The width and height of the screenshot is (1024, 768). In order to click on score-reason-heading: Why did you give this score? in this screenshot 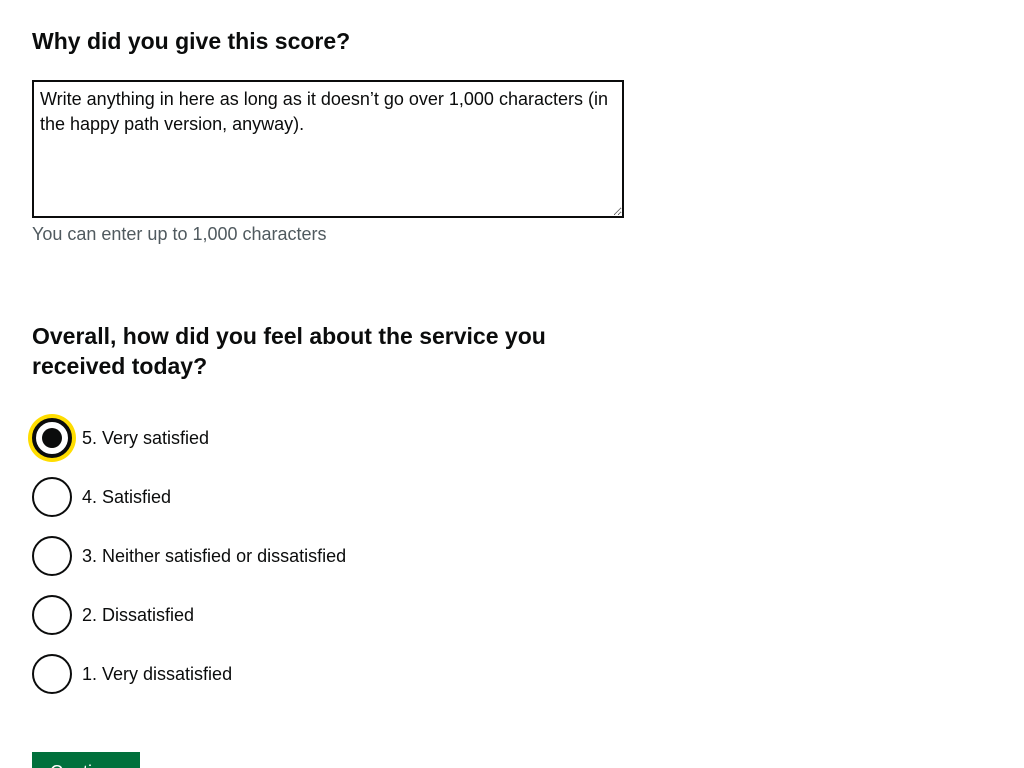, I will do `click(191, 41)`.